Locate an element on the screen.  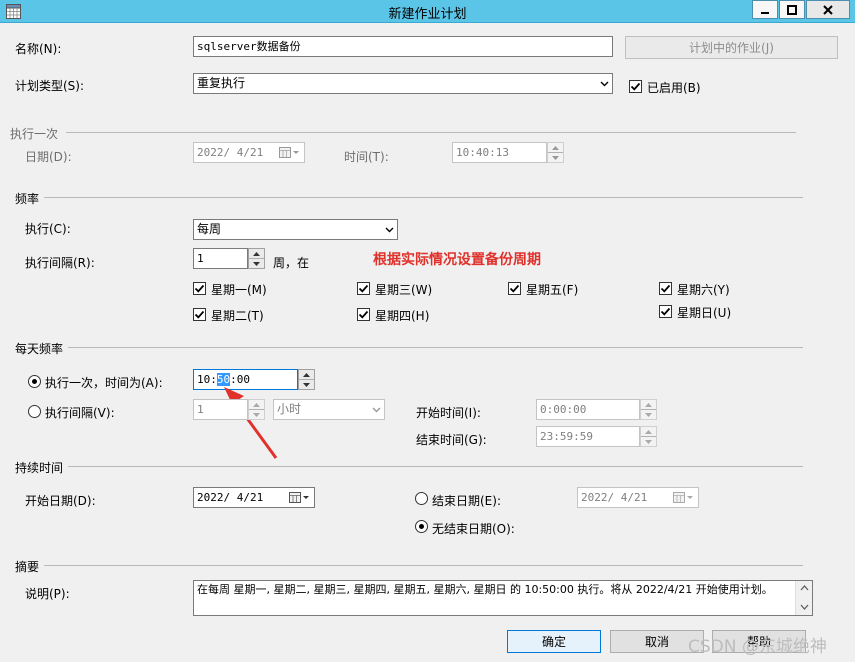
start-date-value: 2022/ 4/21 is located at coordinates (230, 497).